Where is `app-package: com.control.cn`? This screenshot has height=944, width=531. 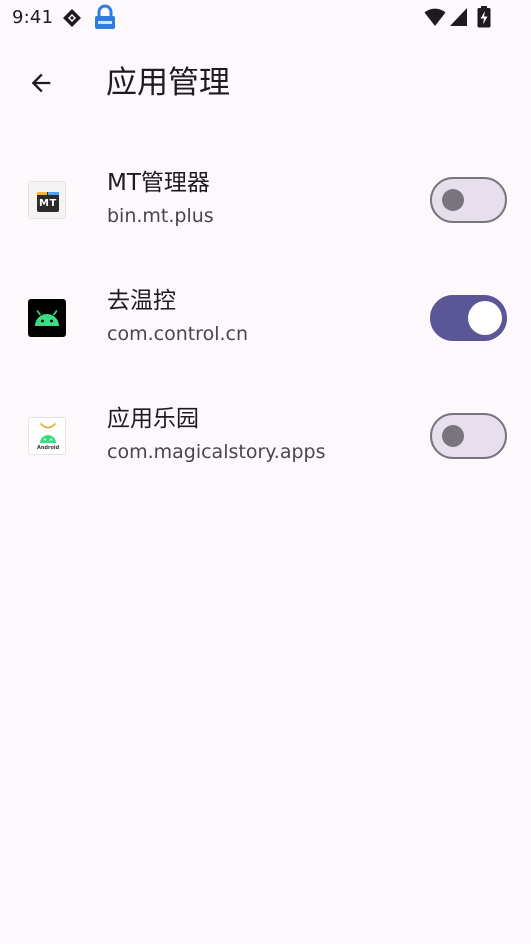
app-package: com.control.cn is located at coordinates (178, 334).